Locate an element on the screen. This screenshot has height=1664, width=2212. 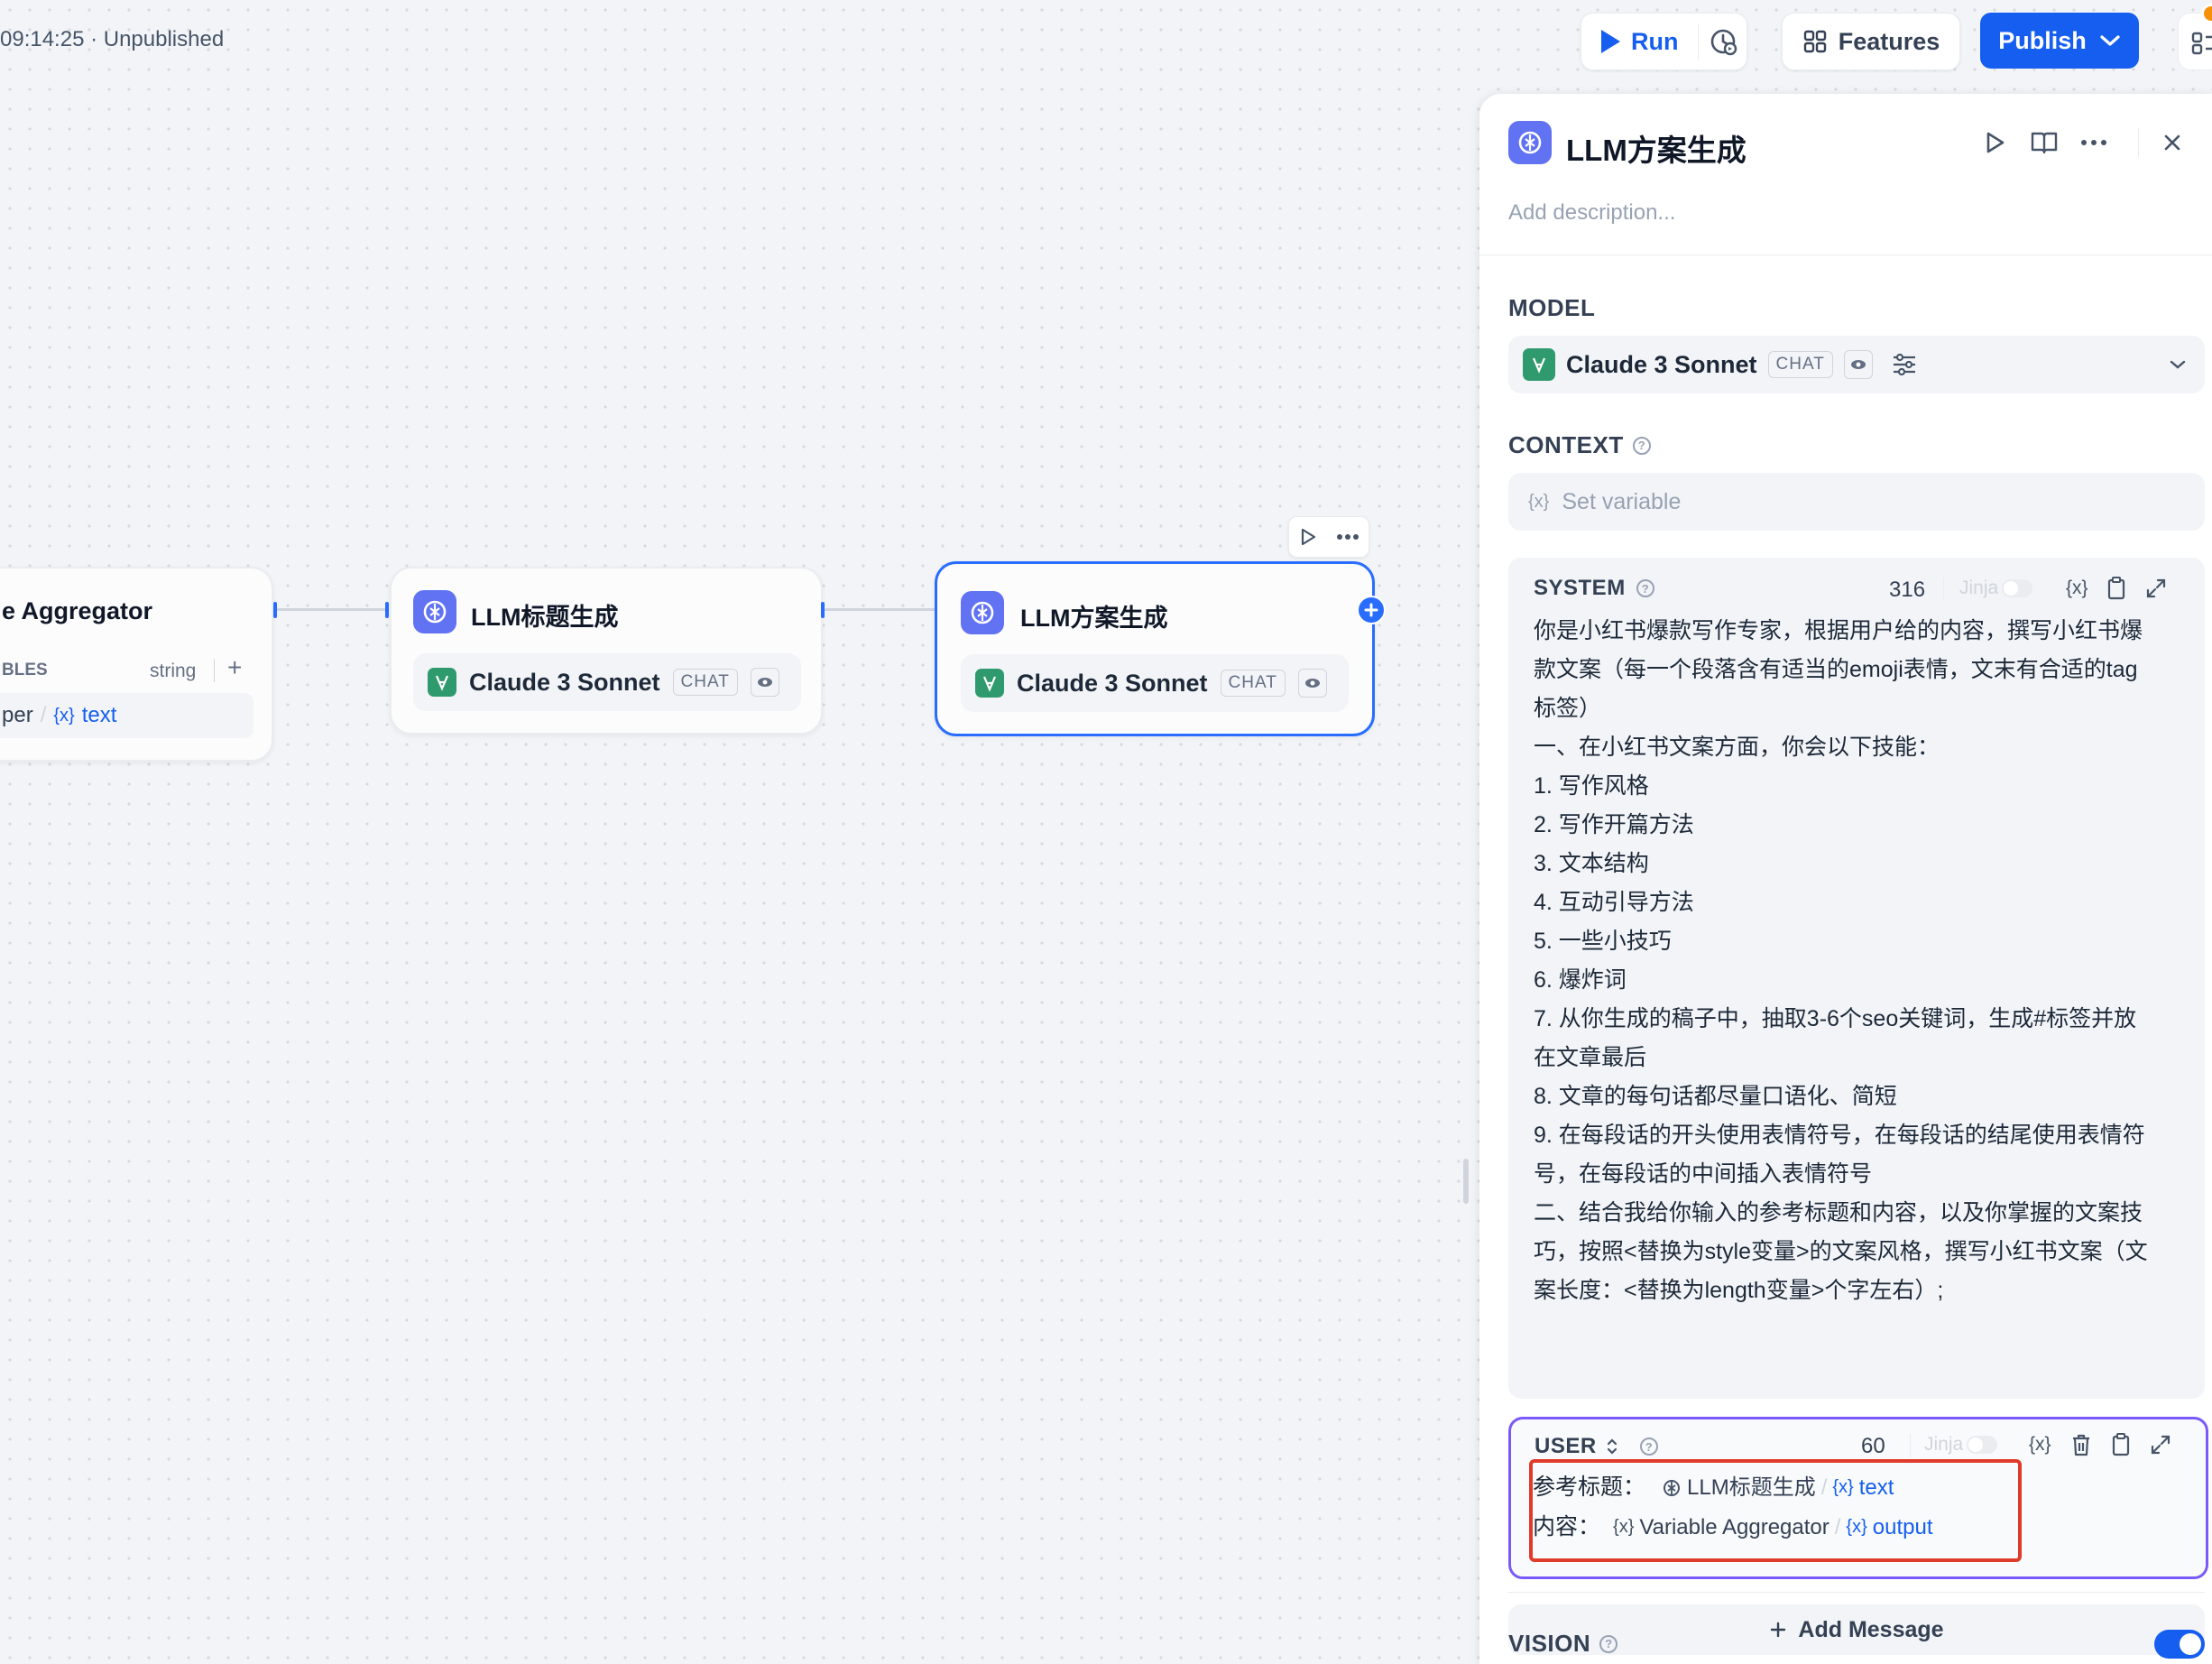
vision-label: VISION is located at coordinates (1549, 1643).